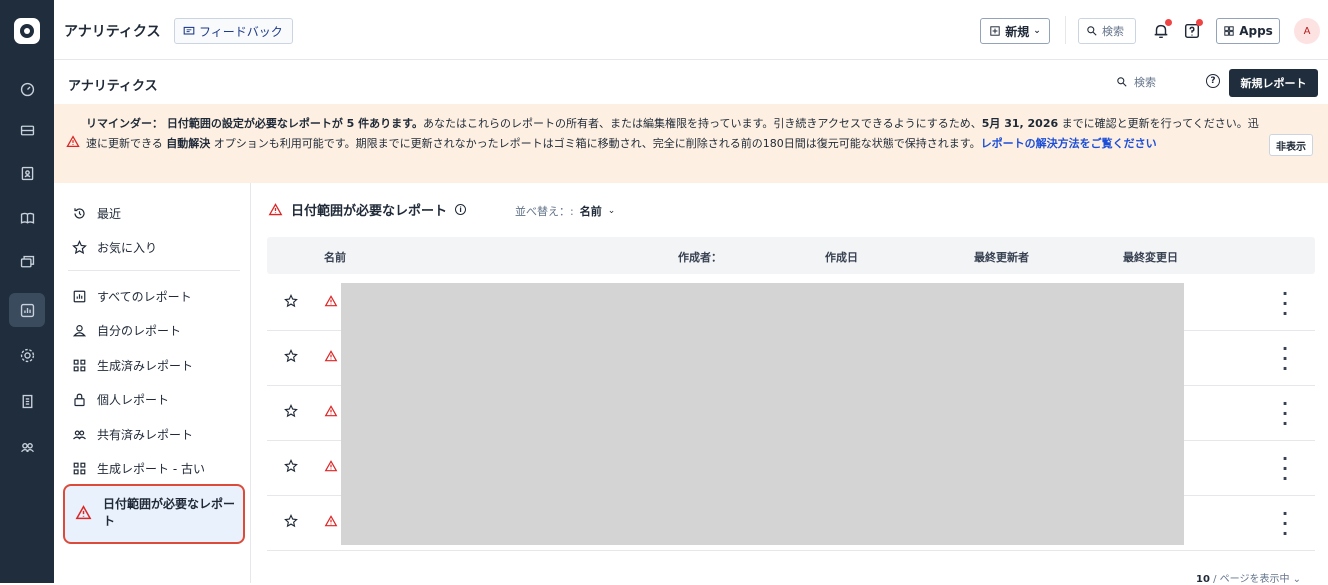 This screenshot has width=1328, height=585. What do you see at coordinates (1203, 579) in the screenshot?
I see `page-size-value: 10` at bounding box center [1203, 579].